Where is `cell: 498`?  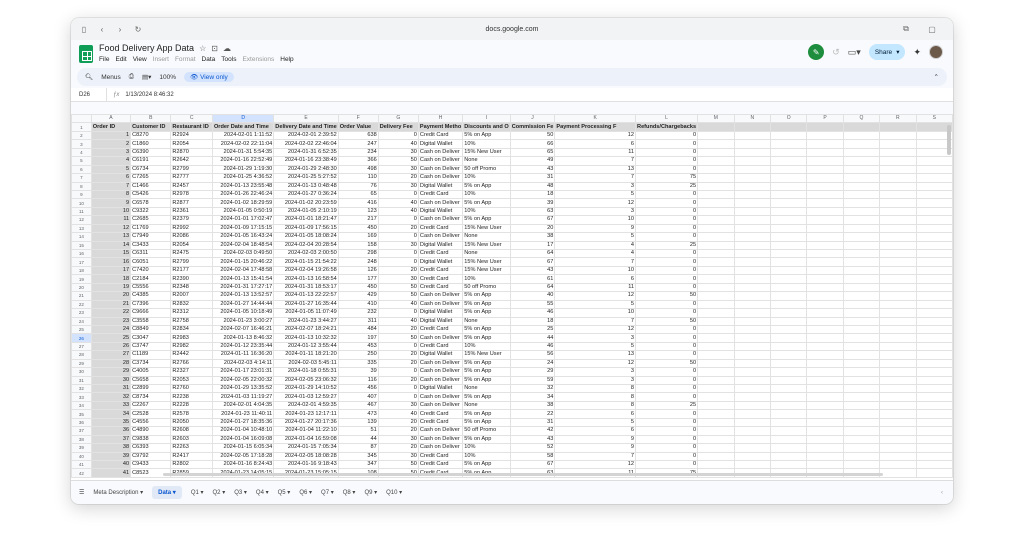 cell: 498 is located at coordinates (358, 169).